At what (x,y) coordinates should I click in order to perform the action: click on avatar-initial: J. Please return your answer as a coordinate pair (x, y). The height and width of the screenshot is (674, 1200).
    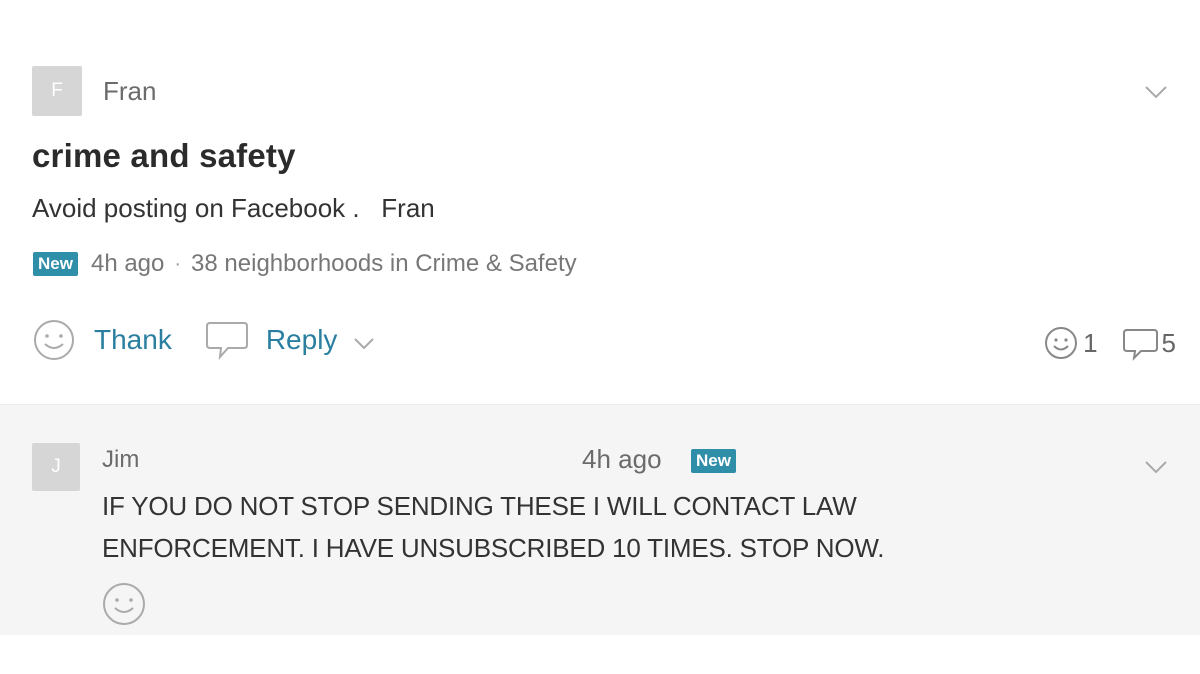
    Looking at the image, I should click on (56, 466).